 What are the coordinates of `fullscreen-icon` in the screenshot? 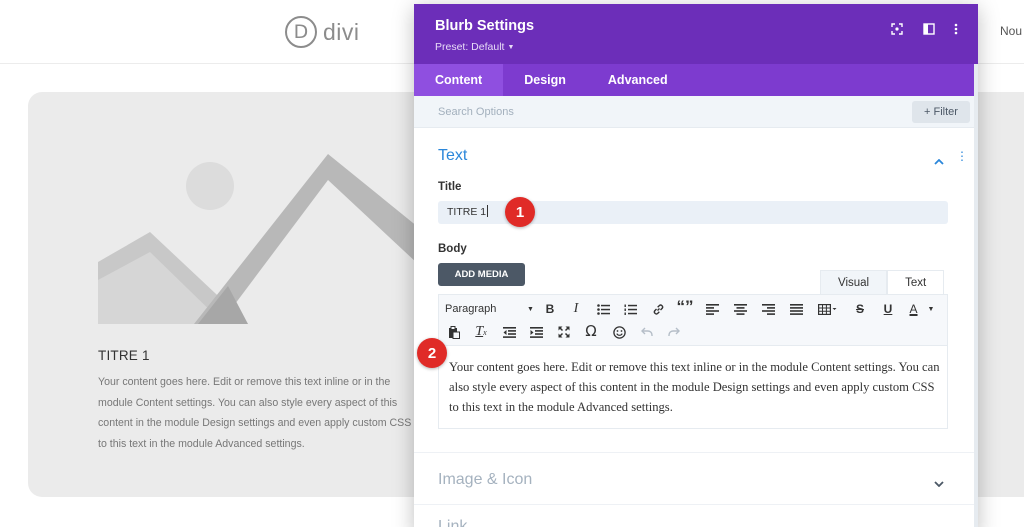 It's located at (564, 332).